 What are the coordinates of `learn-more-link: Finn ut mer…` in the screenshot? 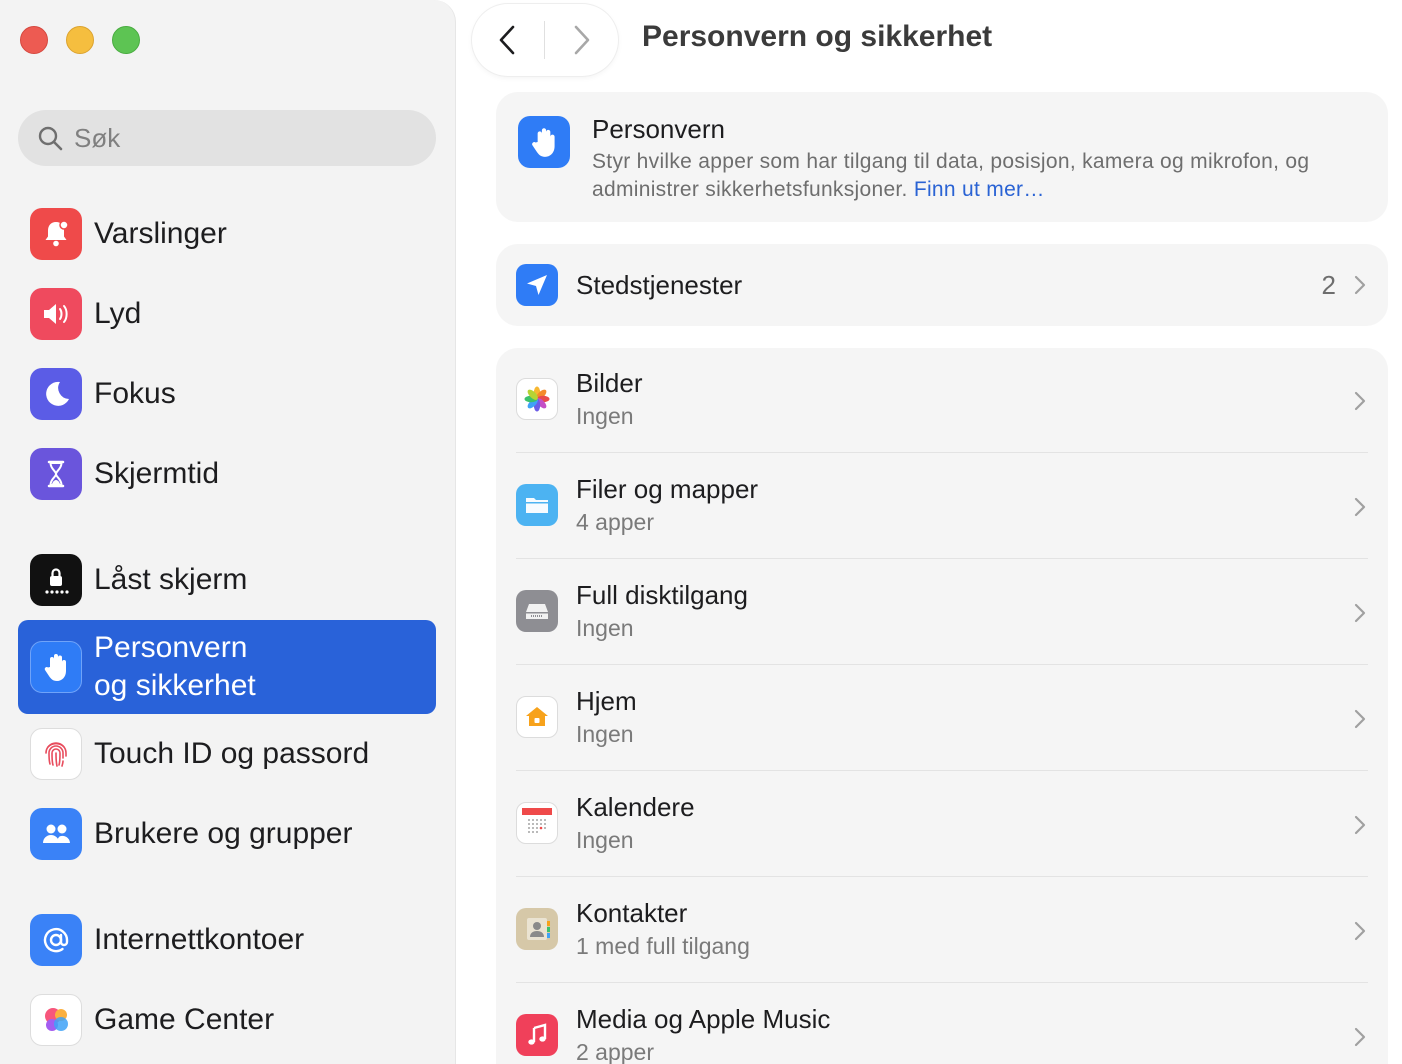 It's located at (979, 189).